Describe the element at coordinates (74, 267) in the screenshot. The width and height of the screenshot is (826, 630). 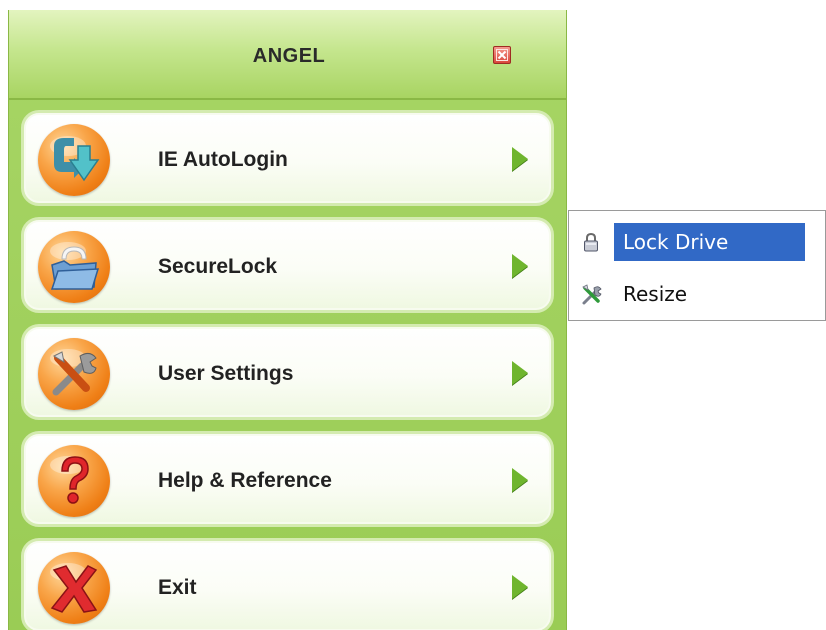
I see `folder-lock-icon` at that location.